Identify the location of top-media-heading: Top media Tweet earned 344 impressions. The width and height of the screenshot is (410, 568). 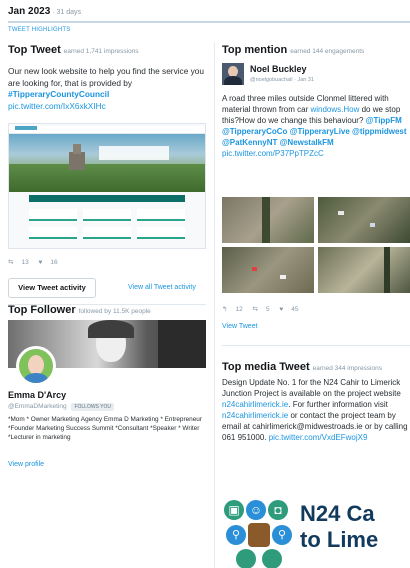
(302, 367).